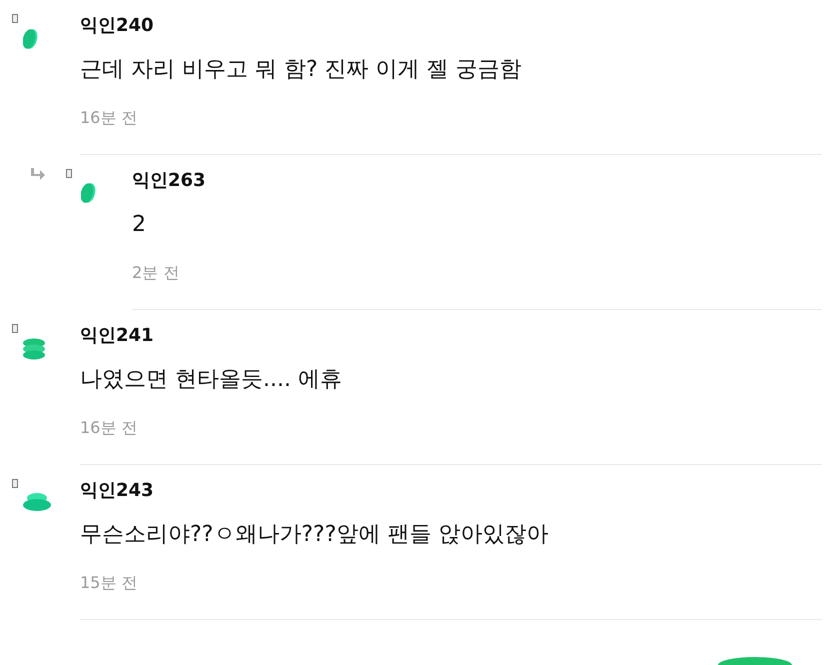 Image resolution: width=828 pixels, height=665 pixels. What do you see at coordinates (315, 535) in the screenshot?
I see `comment-text: 무슨소리야??ㅇ왜나가???앞에 팬들 앉아있잖아` at bounding box center [315, 535].